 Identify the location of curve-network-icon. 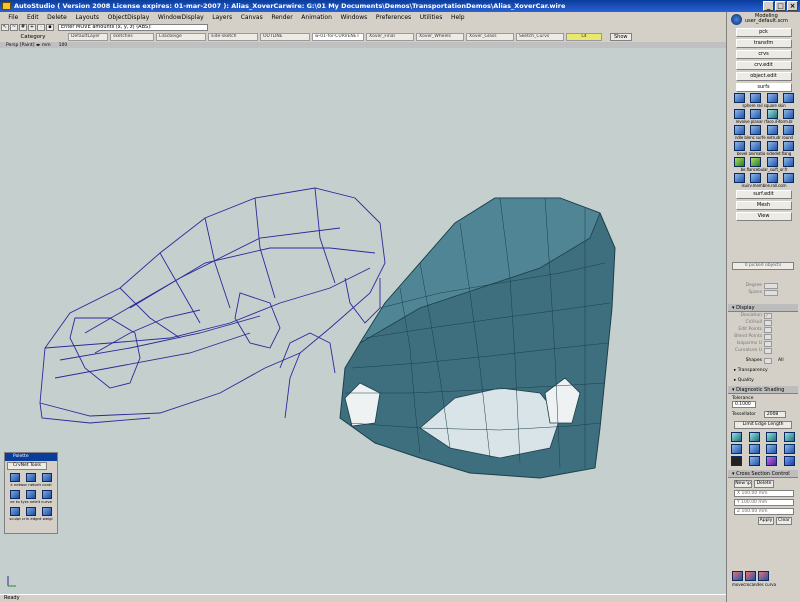
(739, 178).